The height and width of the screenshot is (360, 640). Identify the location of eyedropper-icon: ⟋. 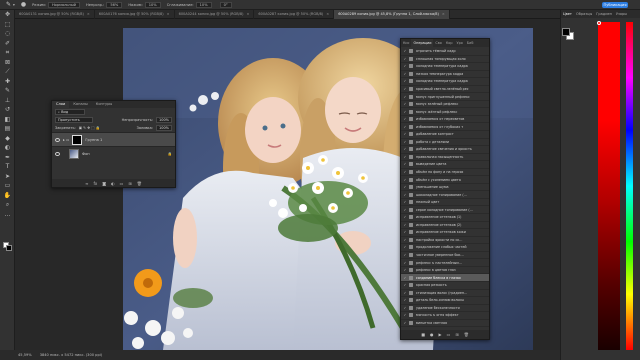
(7, 72).